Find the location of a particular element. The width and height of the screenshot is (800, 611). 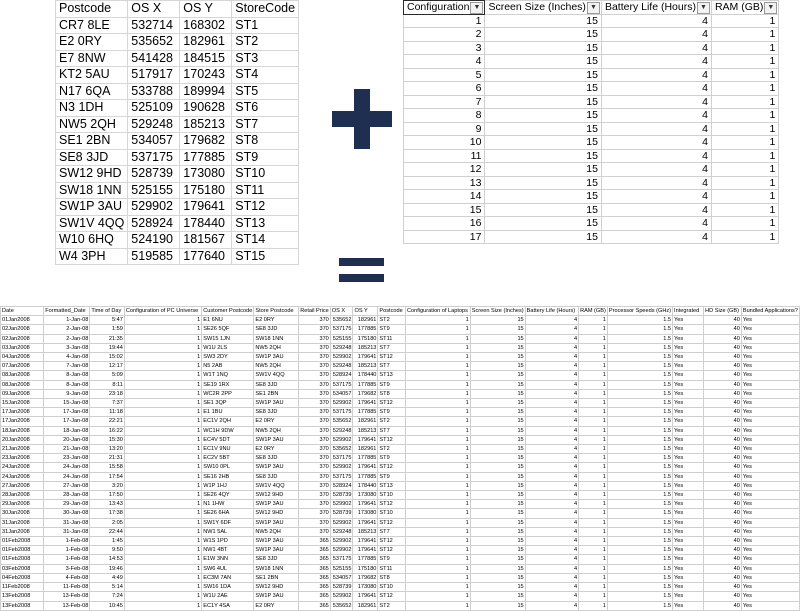

table-cell: NW5 2QH is located at coordinates (276, 366).